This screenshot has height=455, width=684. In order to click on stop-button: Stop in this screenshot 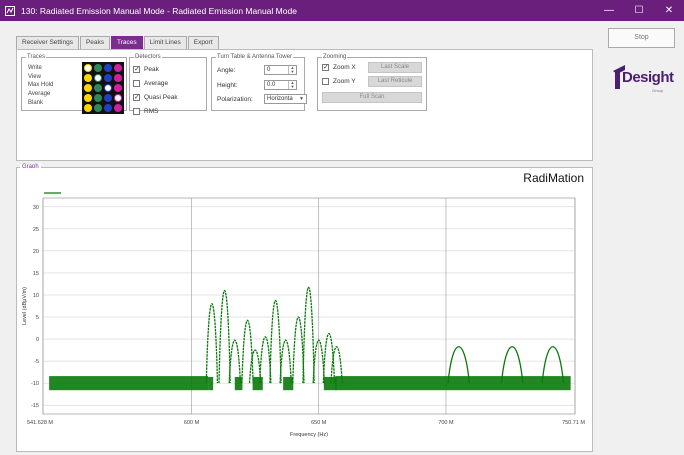, I will do `click(641, 38)`.